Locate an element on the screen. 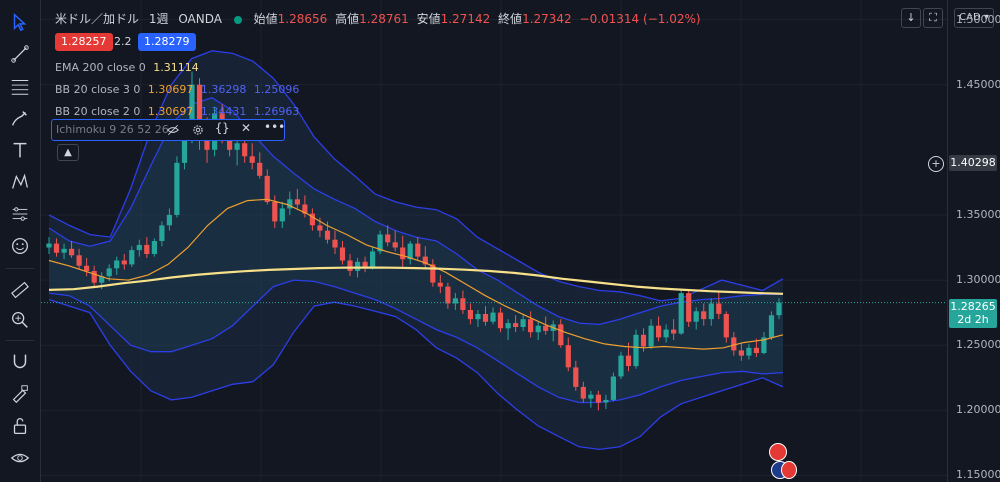  lock-draw-icon is located at coordinates (20, 394).